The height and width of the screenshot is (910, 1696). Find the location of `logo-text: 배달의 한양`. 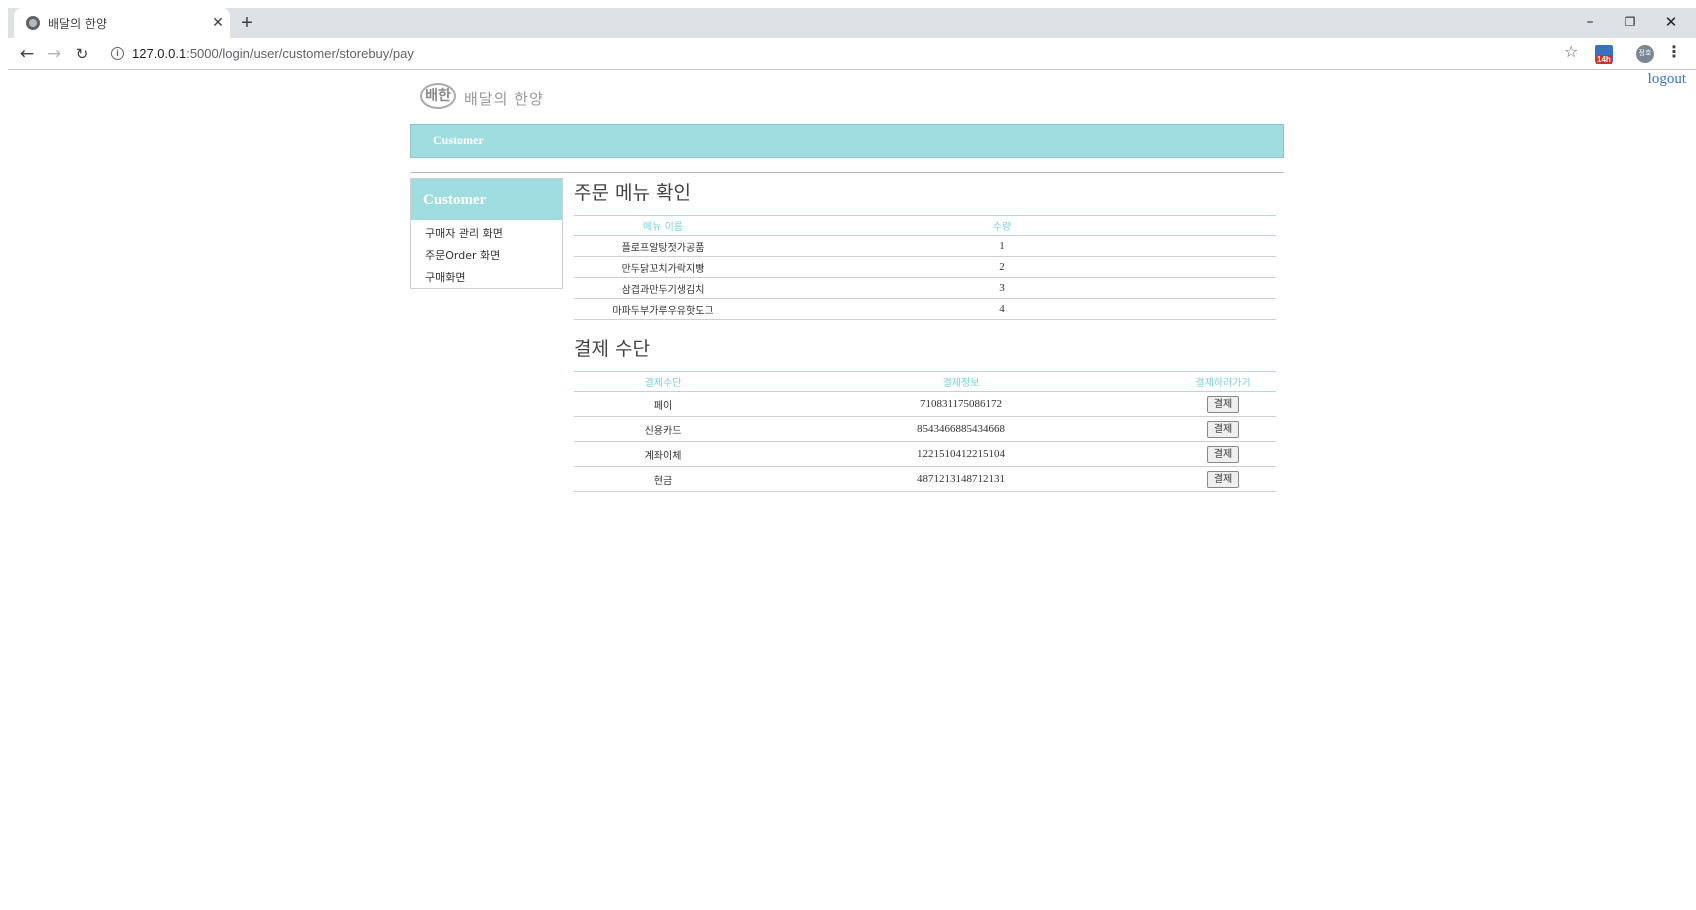

logo-text: 배달의 한양 is located at coordinates (504, 99).